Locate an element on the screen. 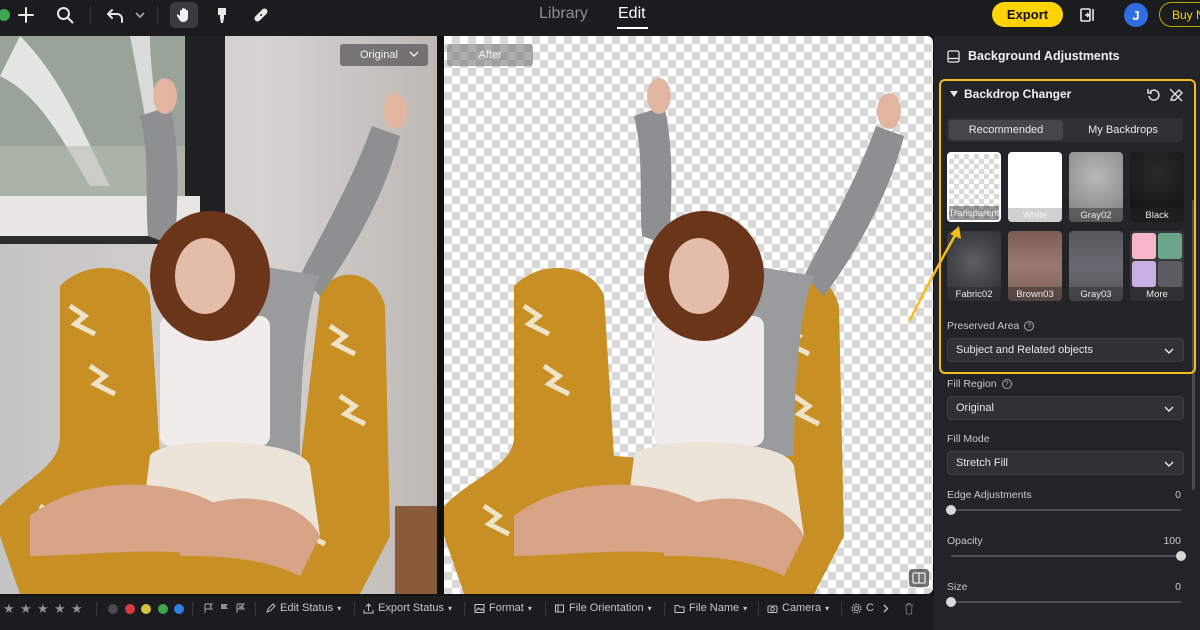 This screenshot has width=1200, height=630. flag-picked-icon is located at coordinates (224, 608).